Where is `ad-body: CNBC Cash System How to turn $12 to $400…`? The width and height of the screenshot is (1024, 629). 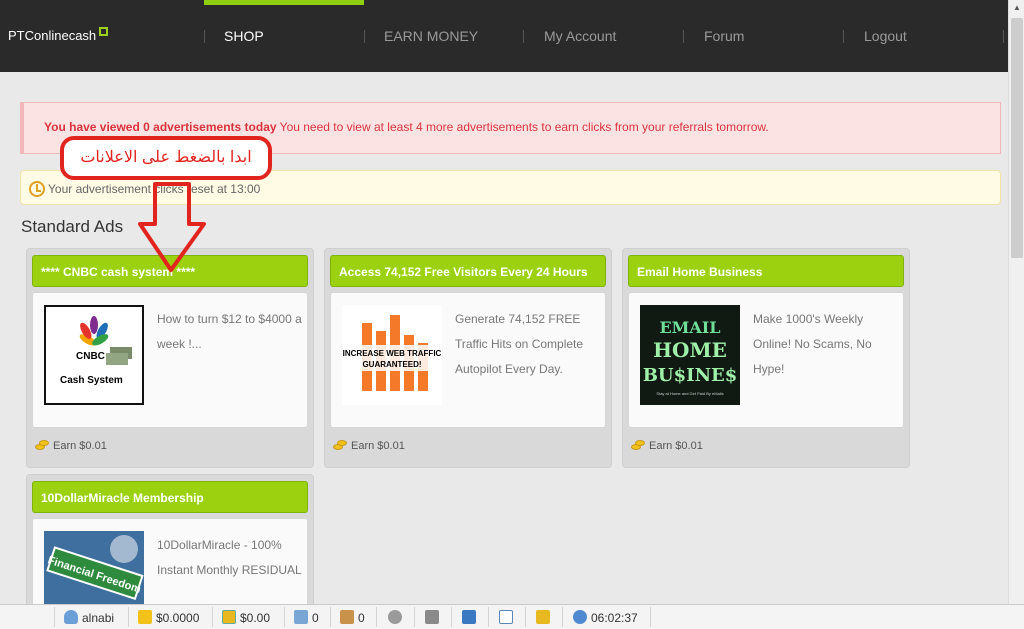 ad-body: CNBC Cash System How to turn $12 to $400… is located at coordinates (170, 360).